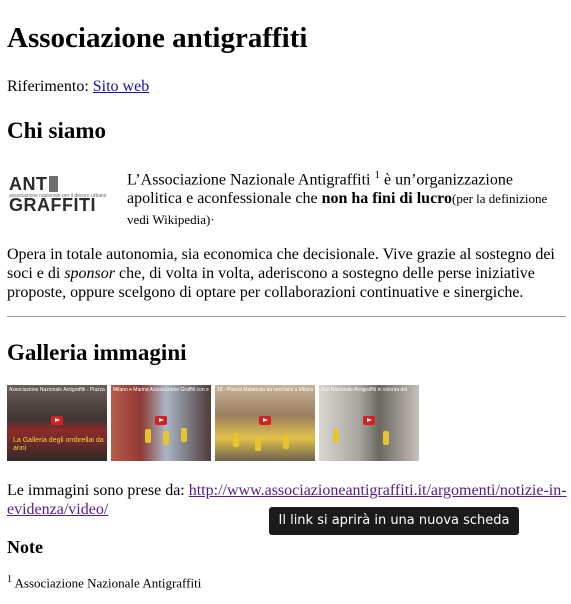 This screenshot has height=604, width=571. I want to click on wikipedia-ref: vedi Wikipedia), so click(169, 219).